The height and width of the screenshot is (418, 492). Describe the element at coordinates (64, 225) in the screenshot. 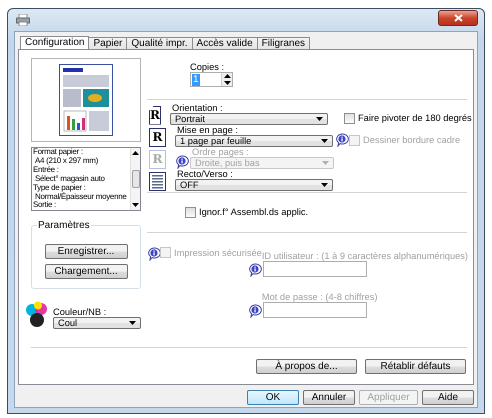

I see `group-title: Paramètres` at that location.